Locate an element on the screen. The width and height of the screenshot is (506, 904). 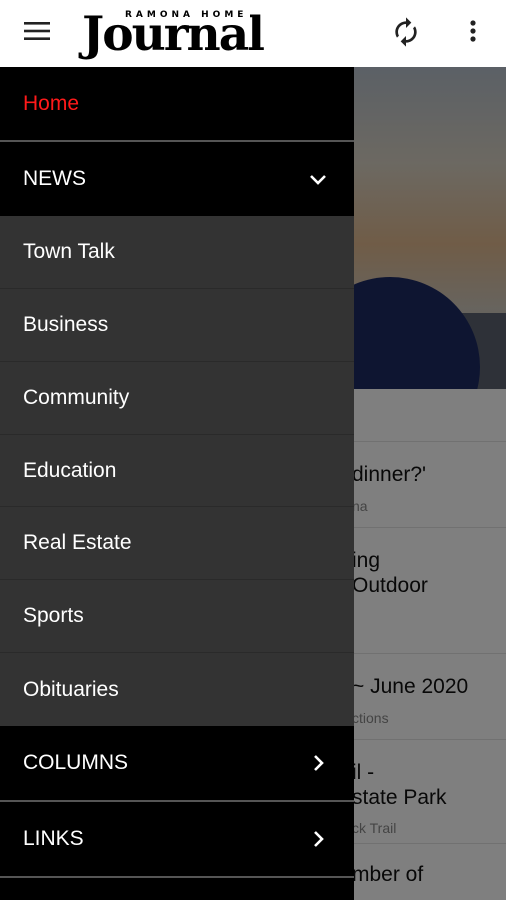
drawer-item-obituaries: Obituaries is located at coordinates (177, 689).